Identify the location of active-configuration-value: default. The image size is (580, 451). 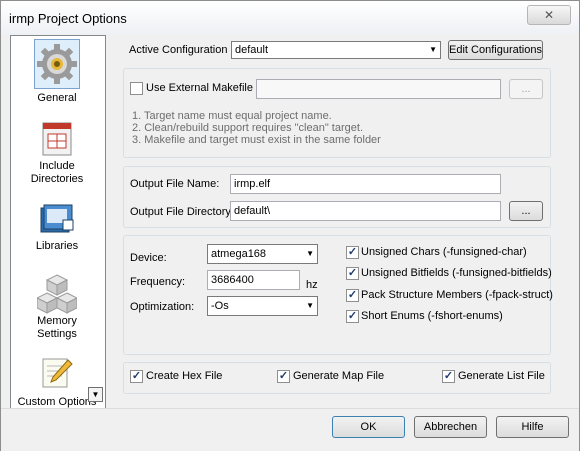
(252, 50).